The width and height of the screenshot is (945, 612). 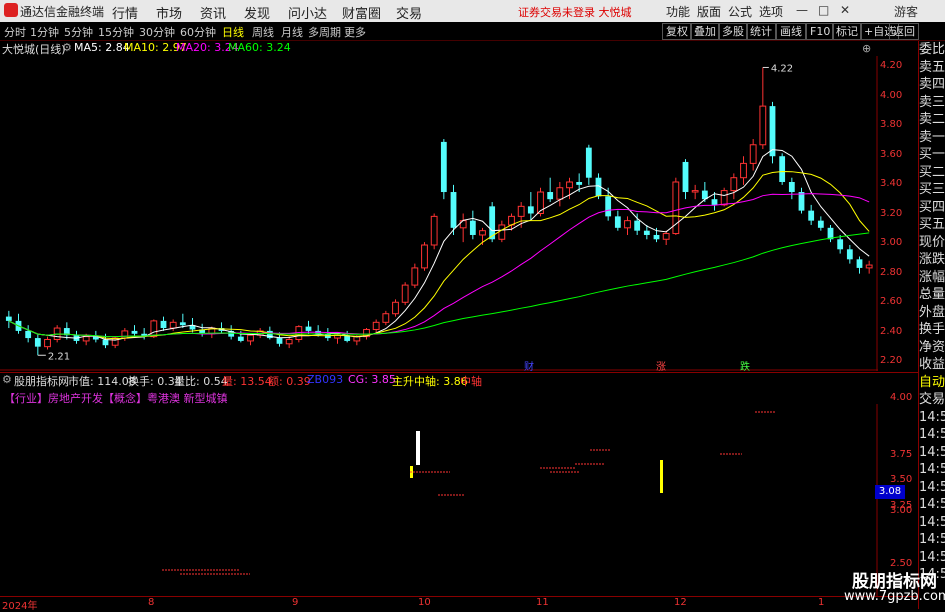 What do you see at coordinates (932, 313) in the screenshot?
I see `side-panel-item: 外盘` at bounding box center [932, 313].